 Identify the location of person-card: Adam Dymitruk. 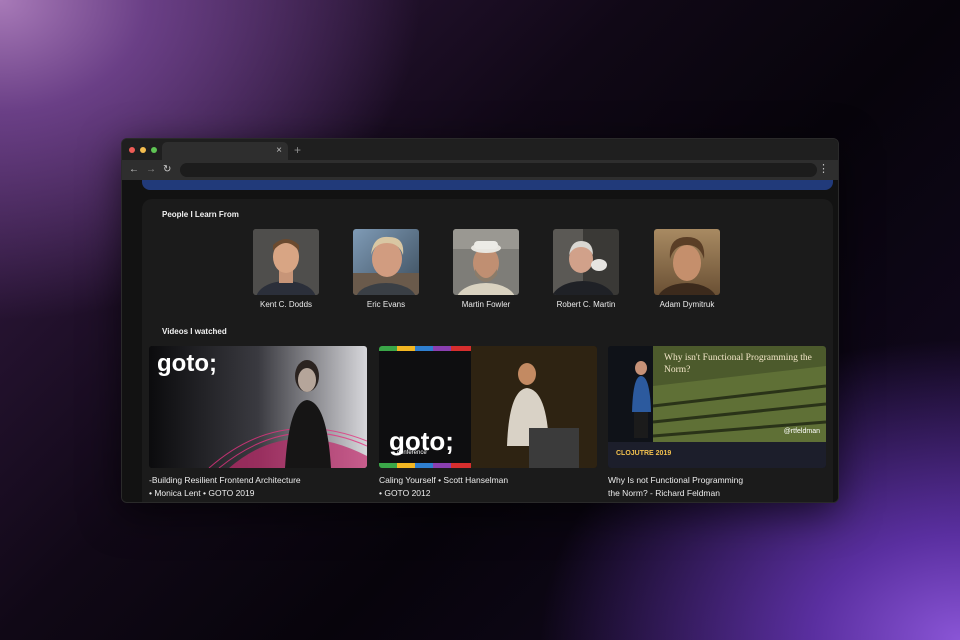
(687, 269).